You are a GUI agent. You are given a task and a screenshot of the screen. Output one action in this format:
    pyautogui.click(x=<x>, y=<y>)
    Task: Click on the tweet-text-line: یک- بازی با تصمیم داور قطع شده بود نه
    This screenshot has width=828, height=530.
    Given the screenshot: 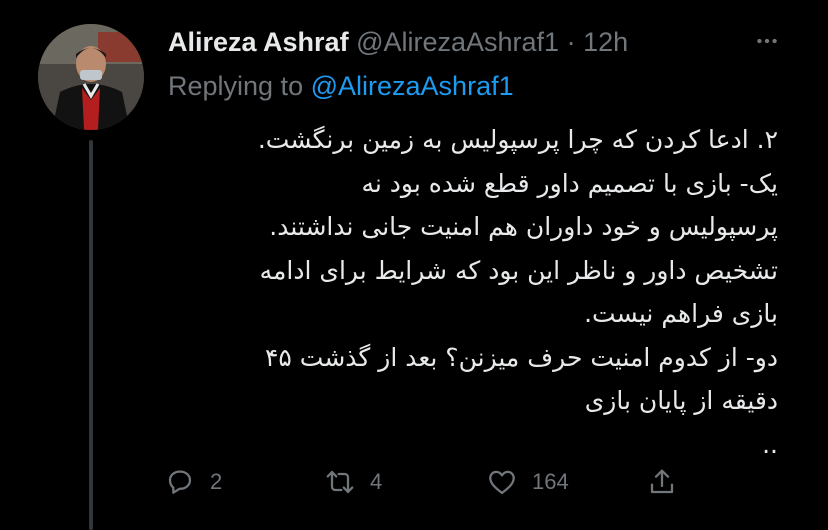 What is the action you would take?
    pyautogui.click(x=569, y=183)
    